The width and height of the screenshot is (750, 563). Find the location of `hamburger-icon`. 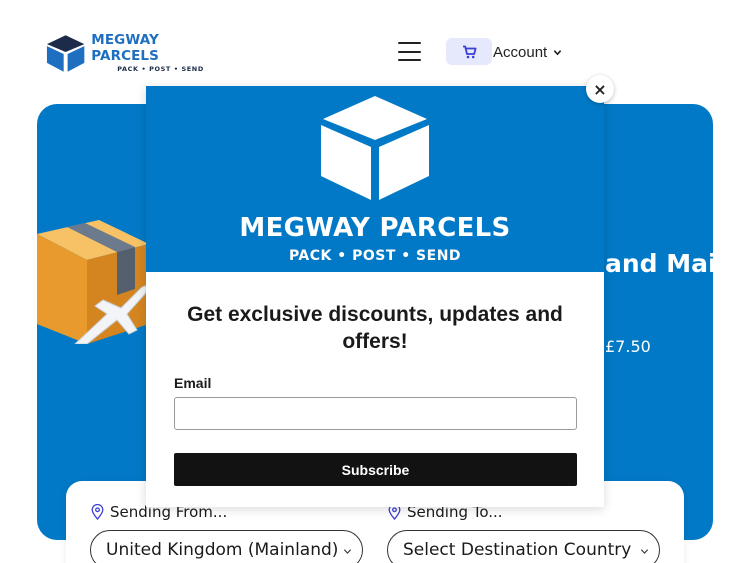

hamburger-icon is located at coordinates (409, 43).